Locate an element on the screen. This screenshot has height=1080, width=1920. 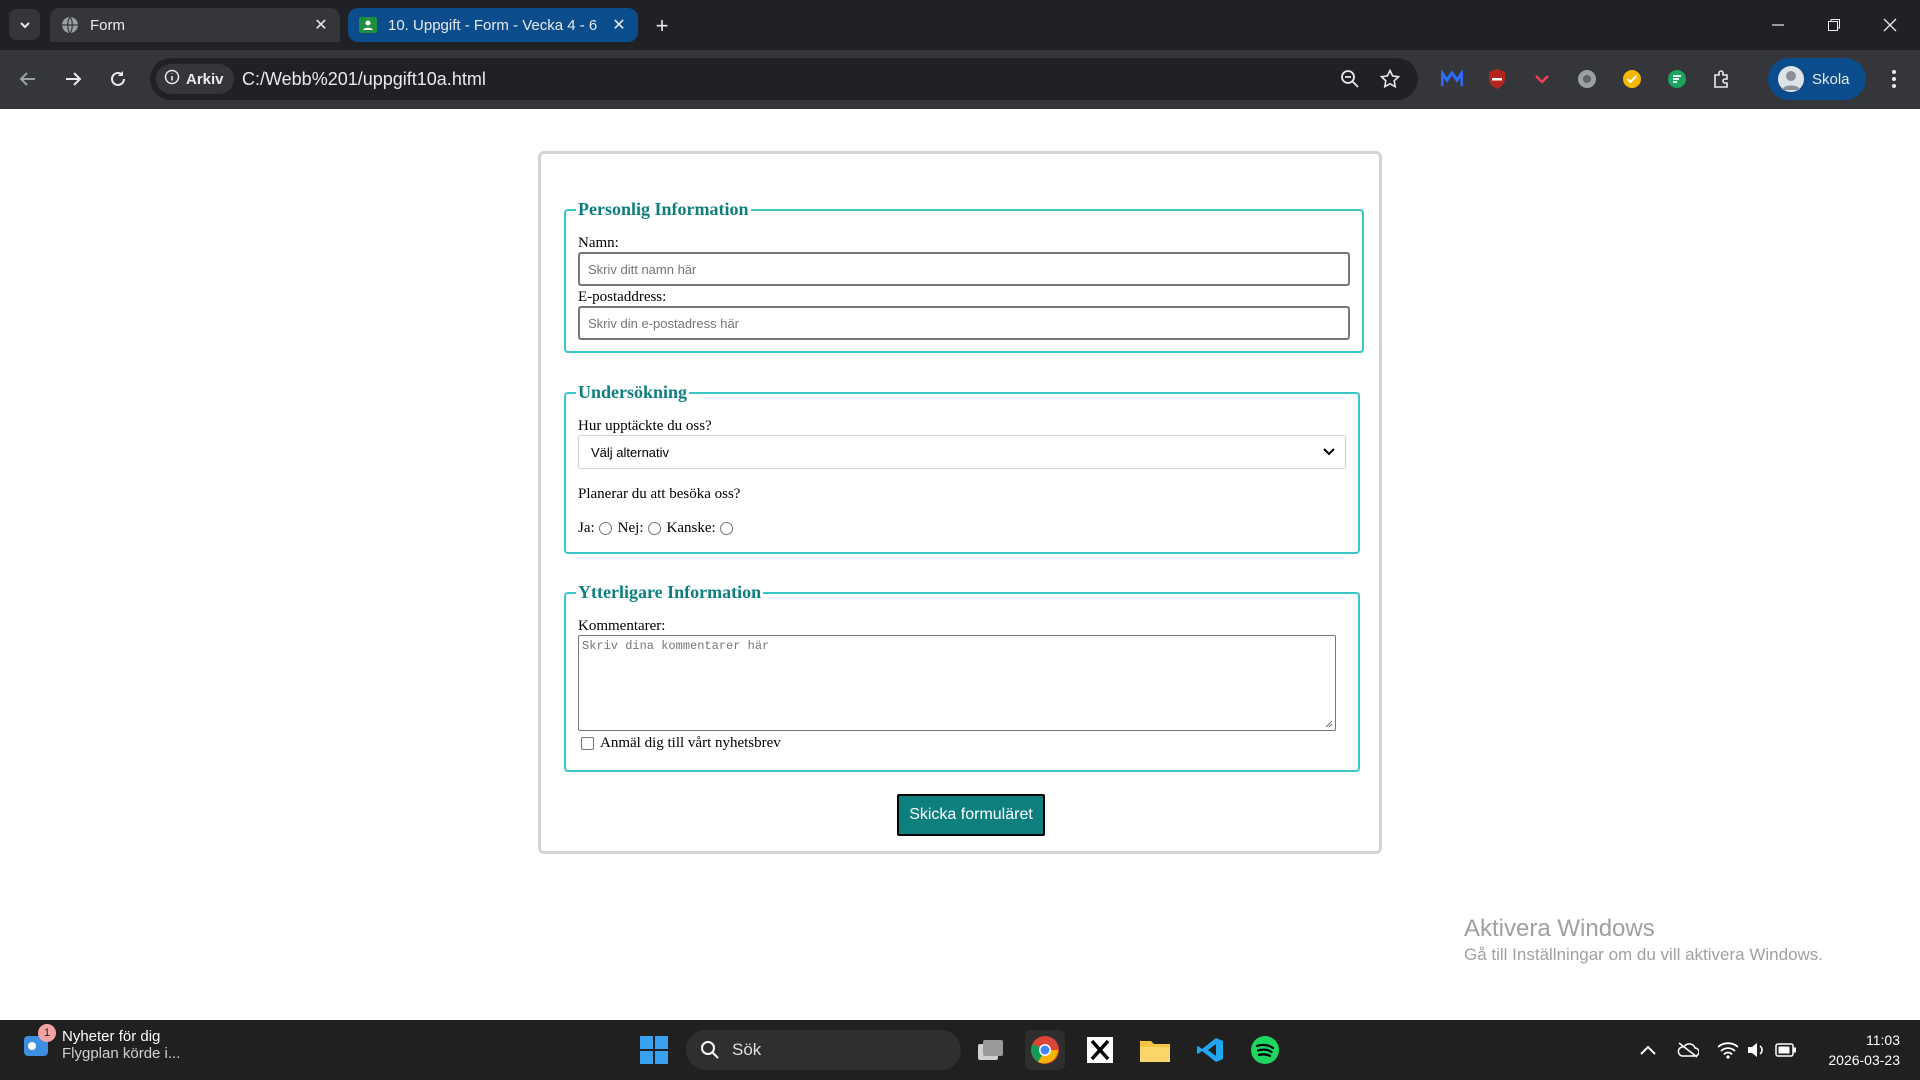
reload-icon is located at coordinates (118, 79).